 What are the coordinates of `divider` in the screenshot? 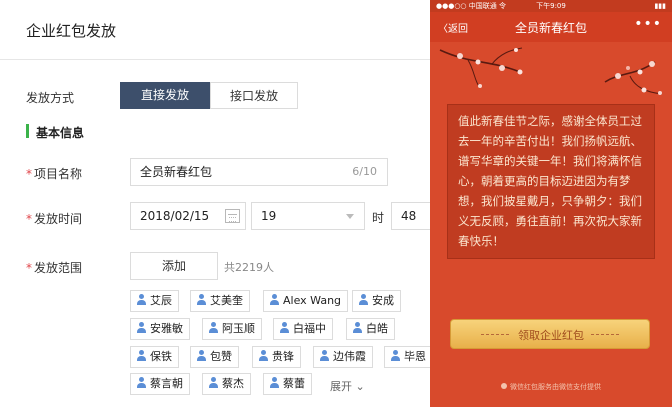 It's located at (605, 334).